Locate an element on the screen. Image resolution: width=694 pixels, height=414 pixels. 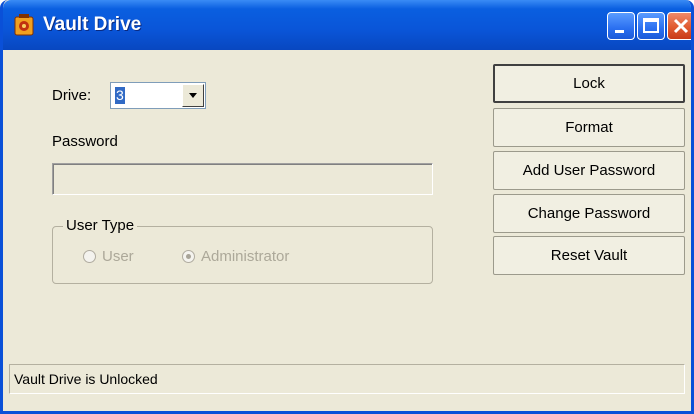
minimize-icon is located at coordinates (619, 31).